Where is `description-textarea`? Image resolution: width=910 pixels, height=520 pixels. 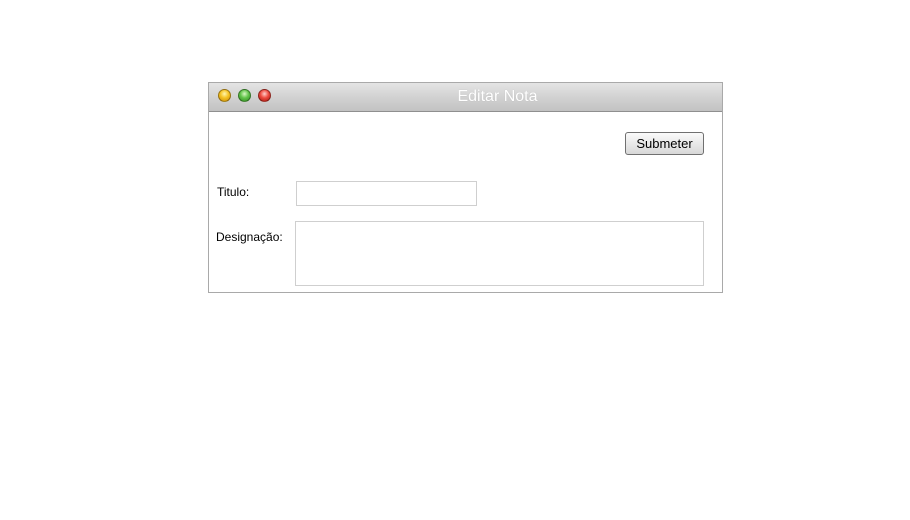
description-textarea is located at coordinates (499, 253).